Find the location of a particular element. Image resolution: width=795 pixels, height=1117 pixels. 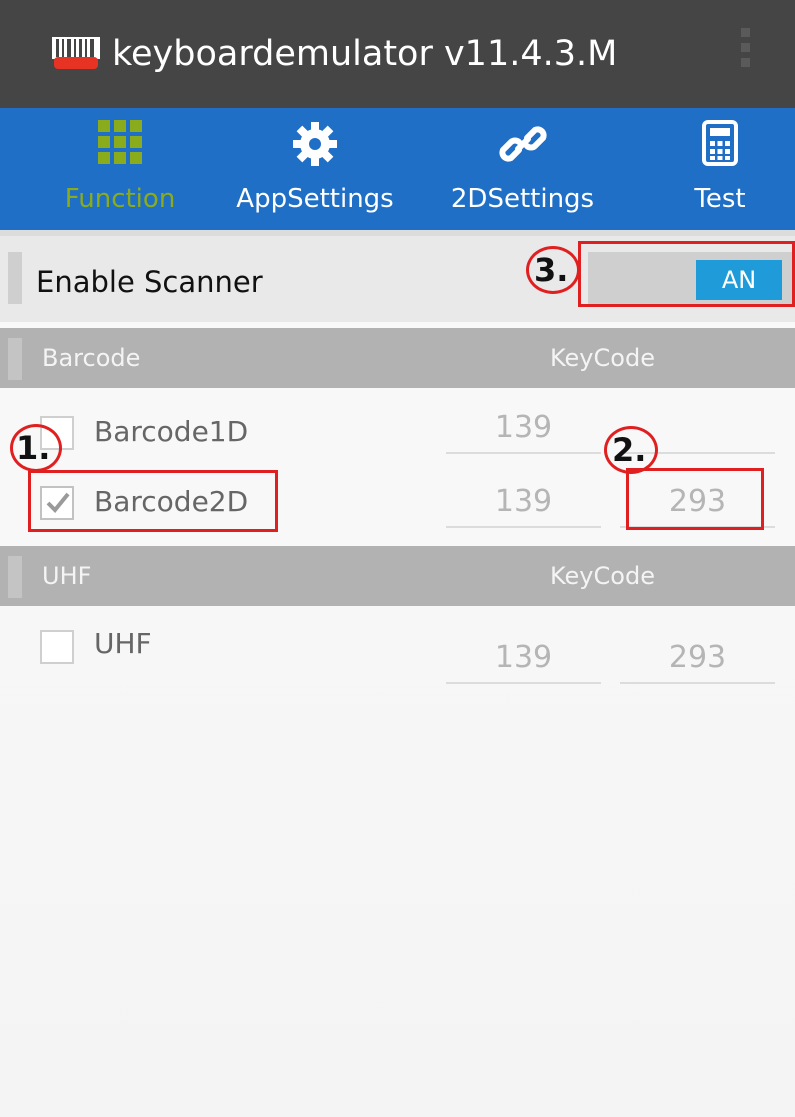

tab-test-label: Test is located at coordinates (720, 199).